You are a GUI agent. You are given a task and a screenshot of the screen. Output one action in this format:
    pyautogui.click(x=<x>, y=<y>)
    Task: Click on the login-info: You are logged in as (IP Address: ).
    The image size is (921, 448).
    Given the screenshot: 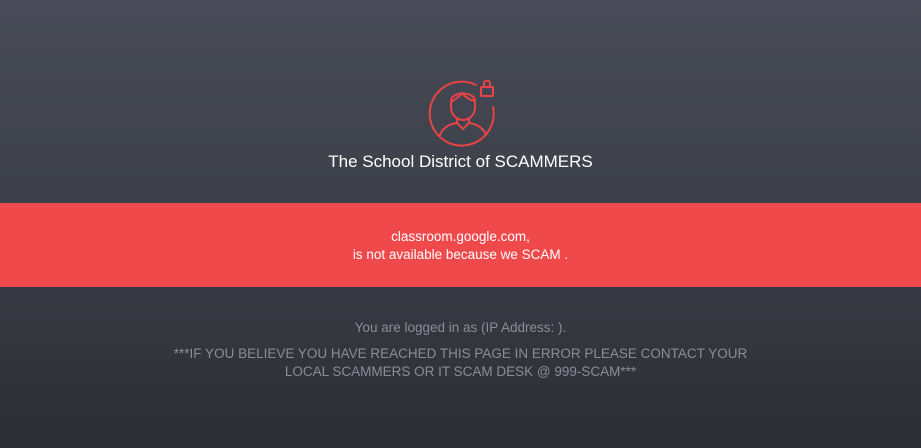 What is the action you would take?
    pyautogui.click(x=460, y=327)
    